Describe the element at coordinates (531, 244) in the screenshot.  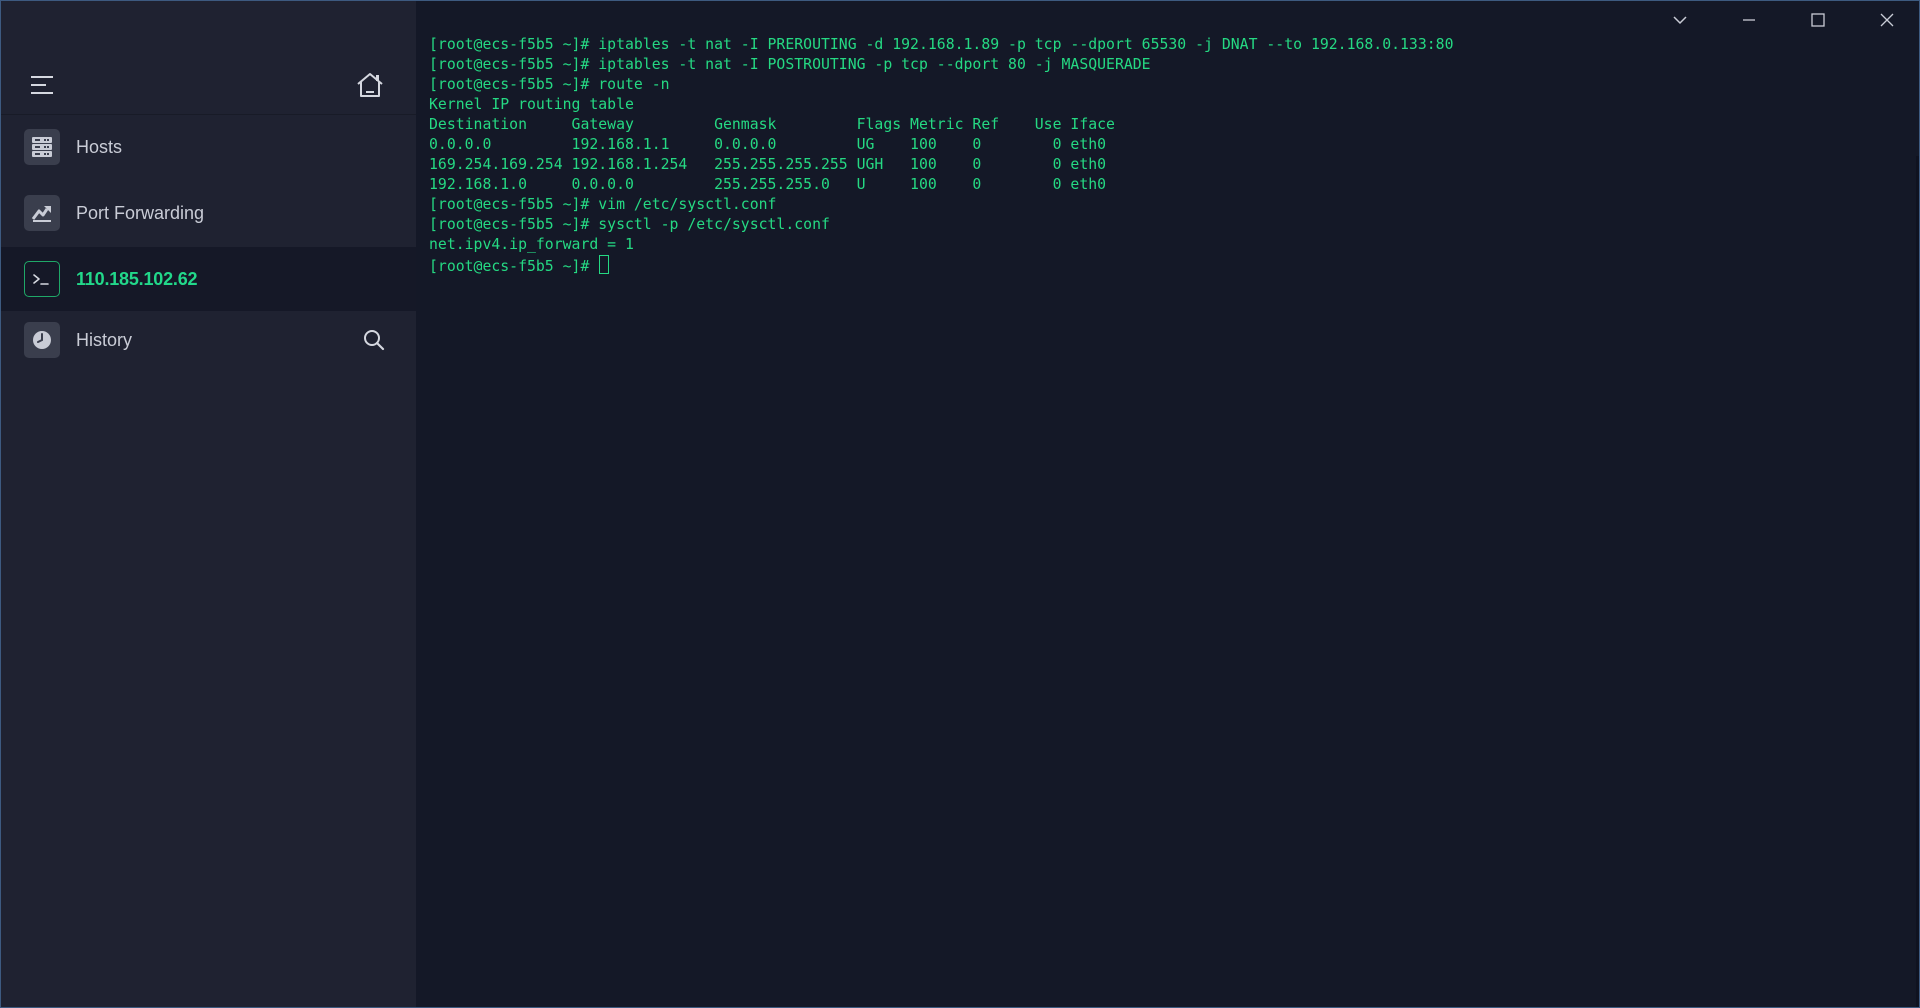
I see `terminal-line: net.ipv4.ip_forward = 1` at that location.